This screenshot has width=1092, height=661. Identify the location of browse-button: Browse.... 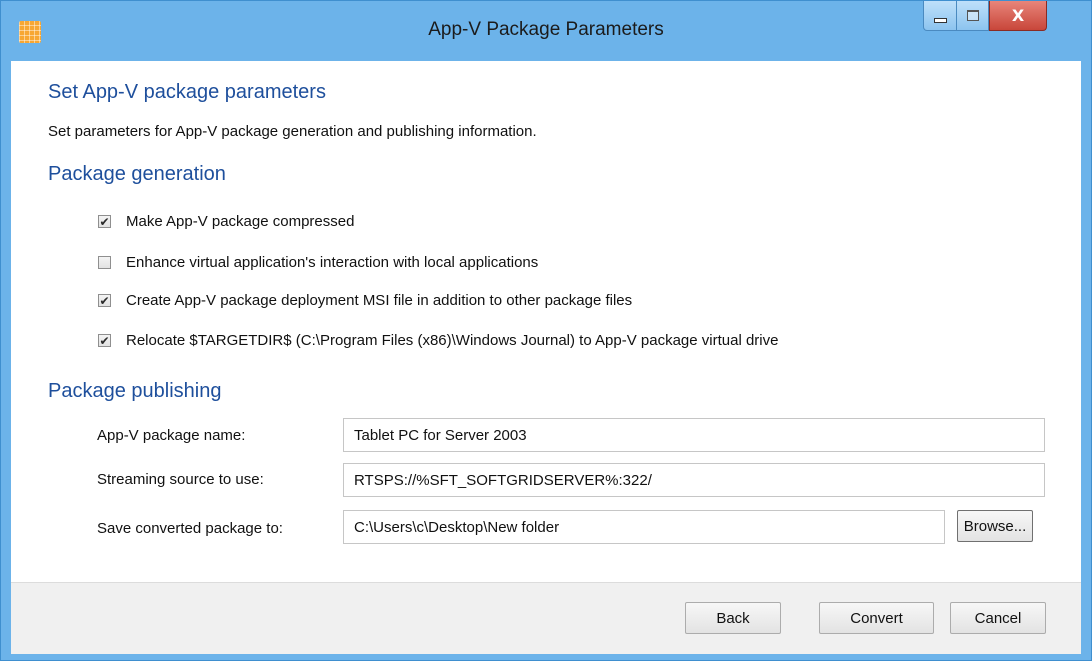
(995, 526).